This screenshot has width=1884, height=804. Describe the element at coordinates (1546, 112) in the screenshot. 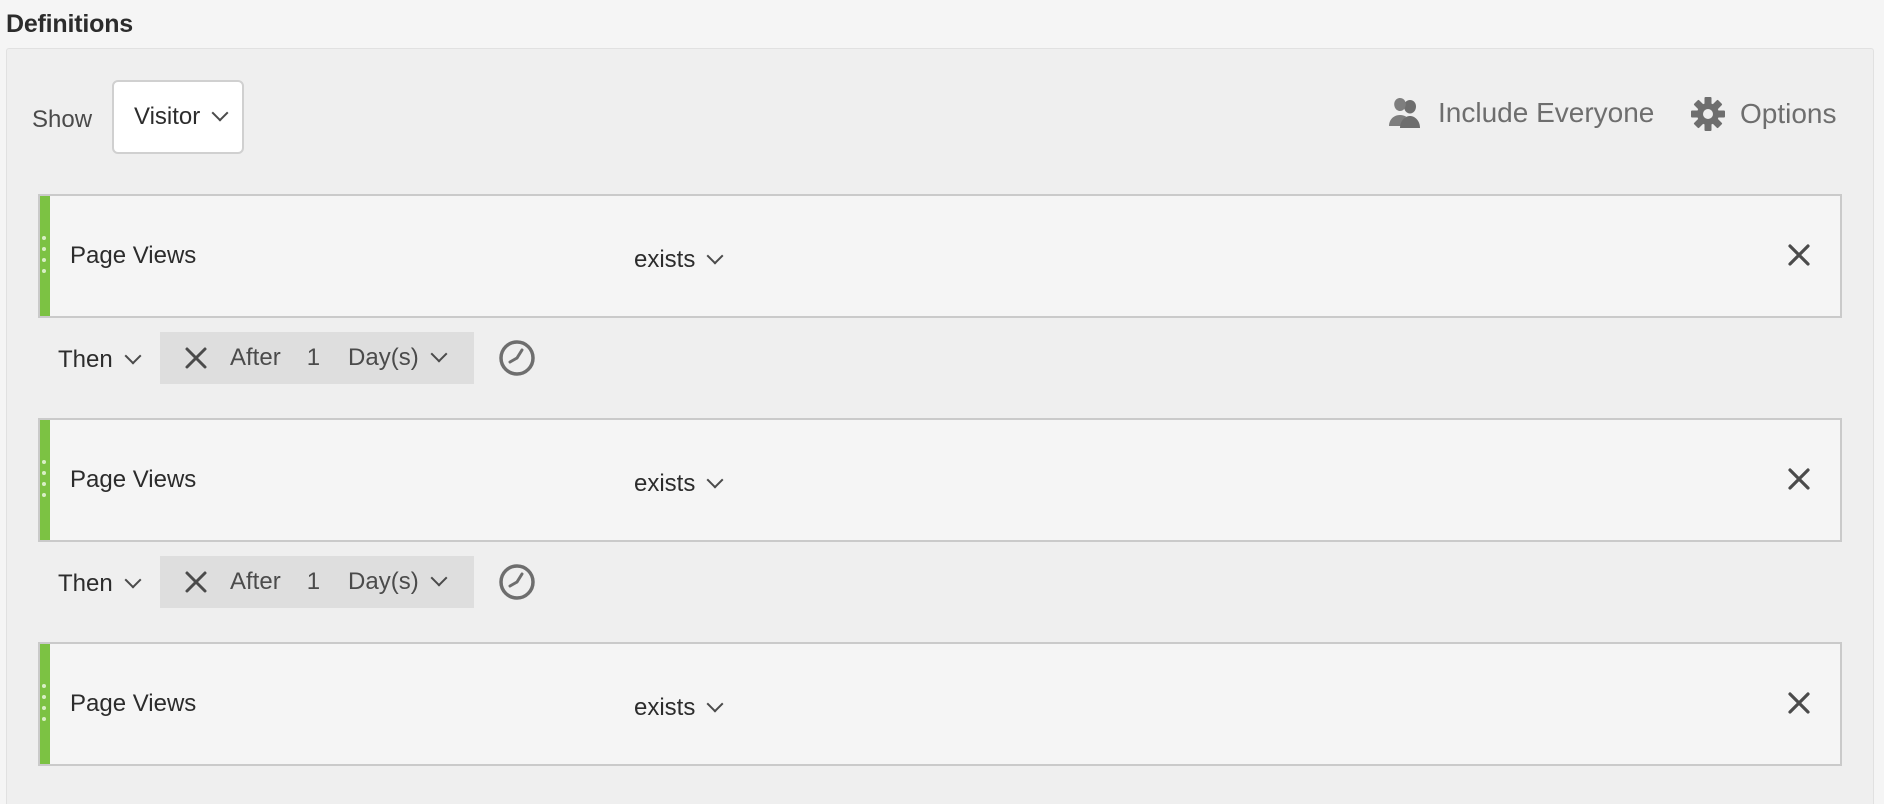

I see `include-everyone-label: Include Everyone` at that location.